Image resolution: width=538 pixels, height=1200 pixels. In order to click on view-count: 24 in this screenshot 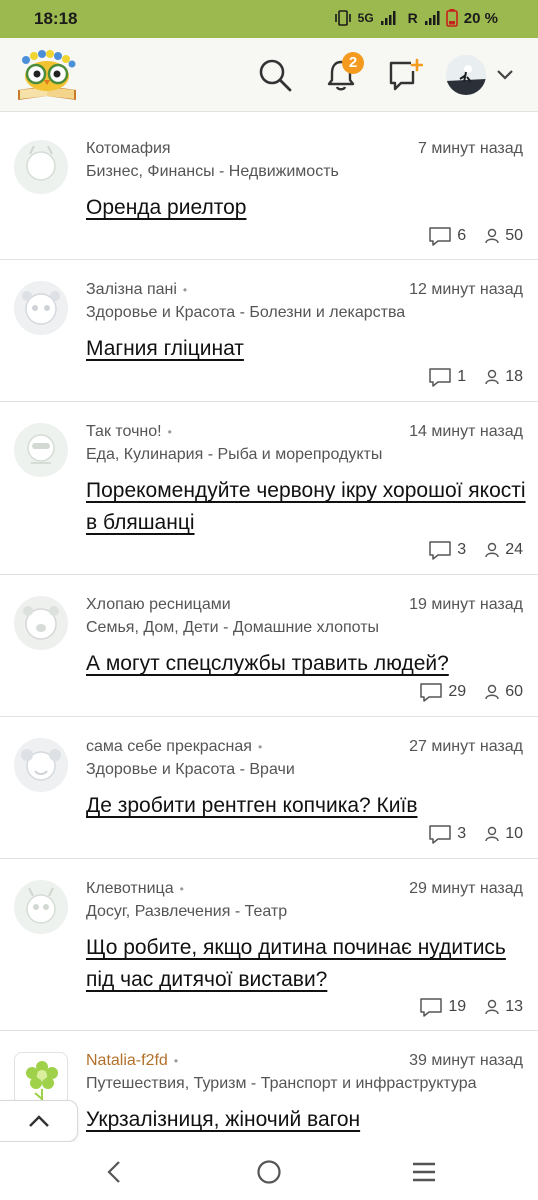, I will do `click(503, 550)`.